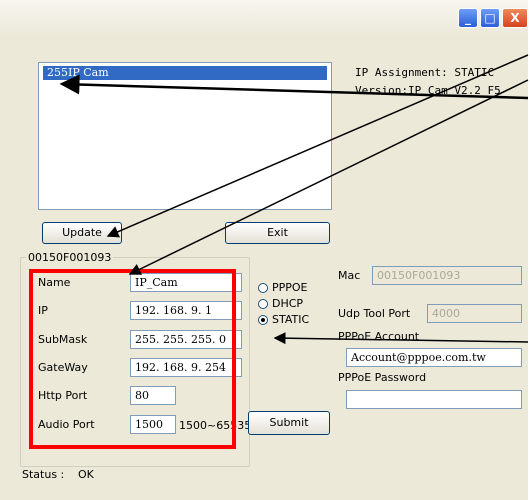 This screenshot has height=500, width=530. Describe the element at coordinates (379, 336) in the screenshot. I see `pppoe-account-label: PPPoE Account` at that location.